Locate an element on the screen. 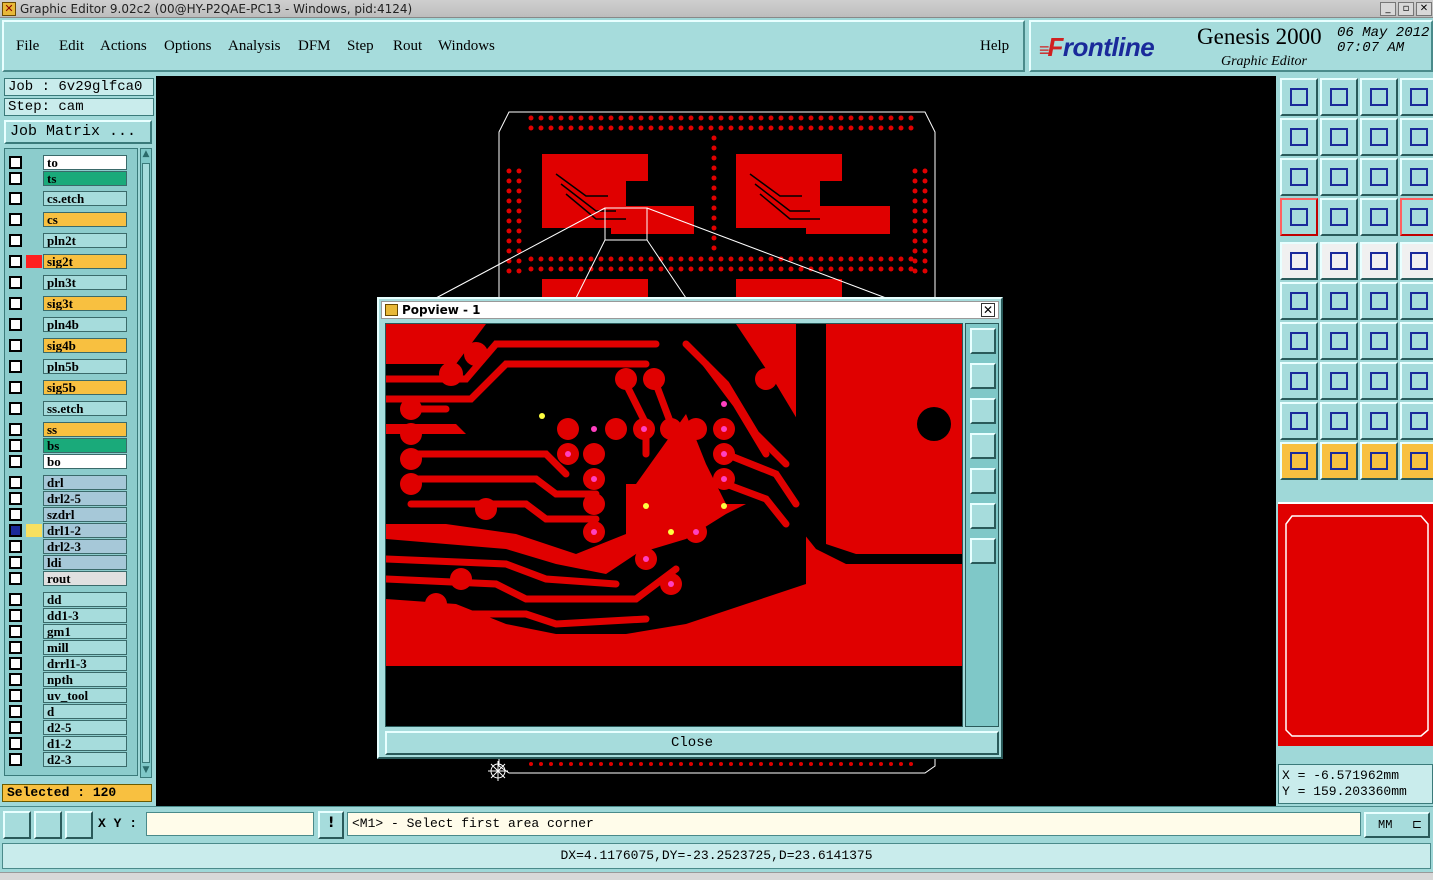 The width and height of the screenshot is (1433, 880). triangle-d-icon is located at coordinates (1416, 421).